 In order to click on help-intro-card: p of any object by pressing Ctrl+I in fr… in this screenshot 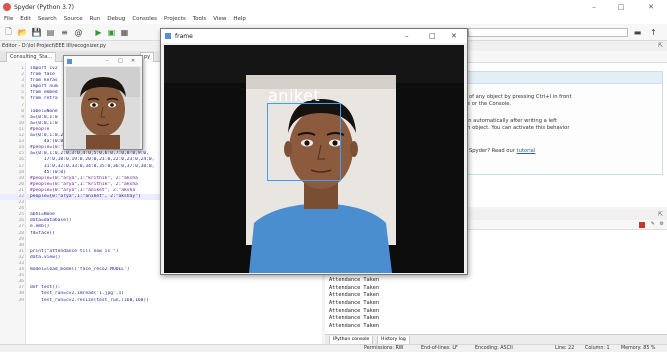, I will do `click(559, 123)`.